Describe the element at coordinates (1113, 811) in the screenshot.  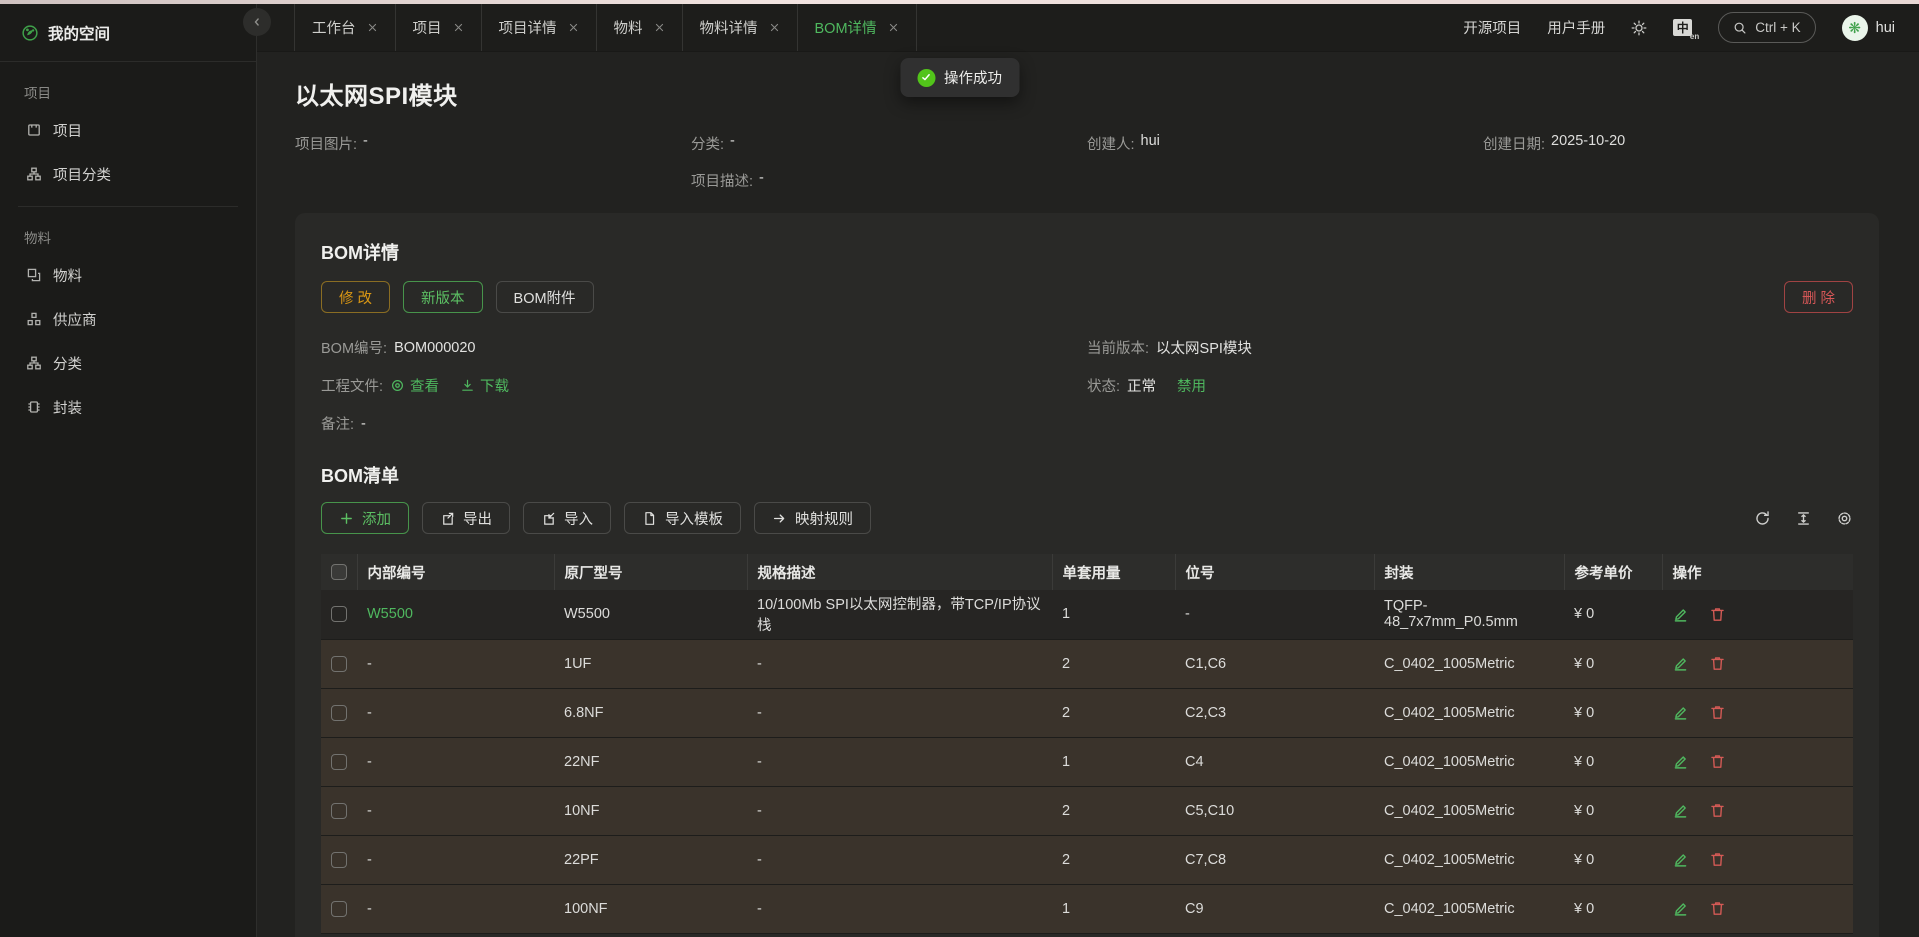
I see `cell-qty: 2` at that location.